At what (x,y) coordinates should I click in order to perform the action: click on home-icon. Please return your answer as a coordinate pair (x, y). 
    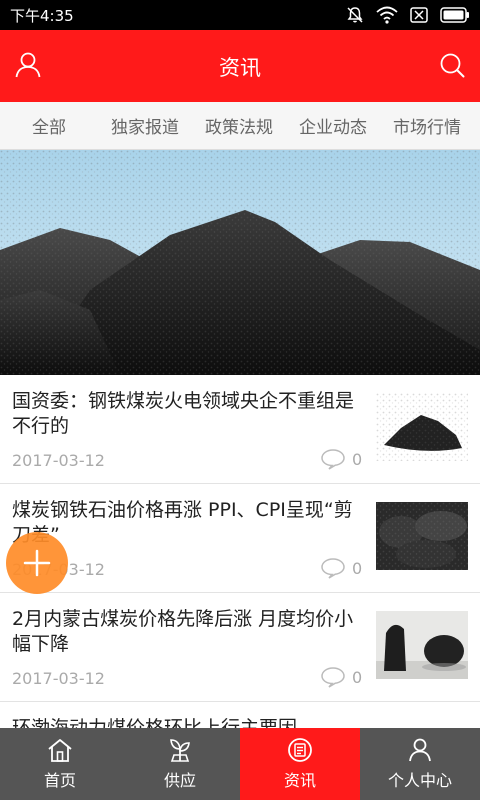
    Looking at the image, I should click on (60, 750).